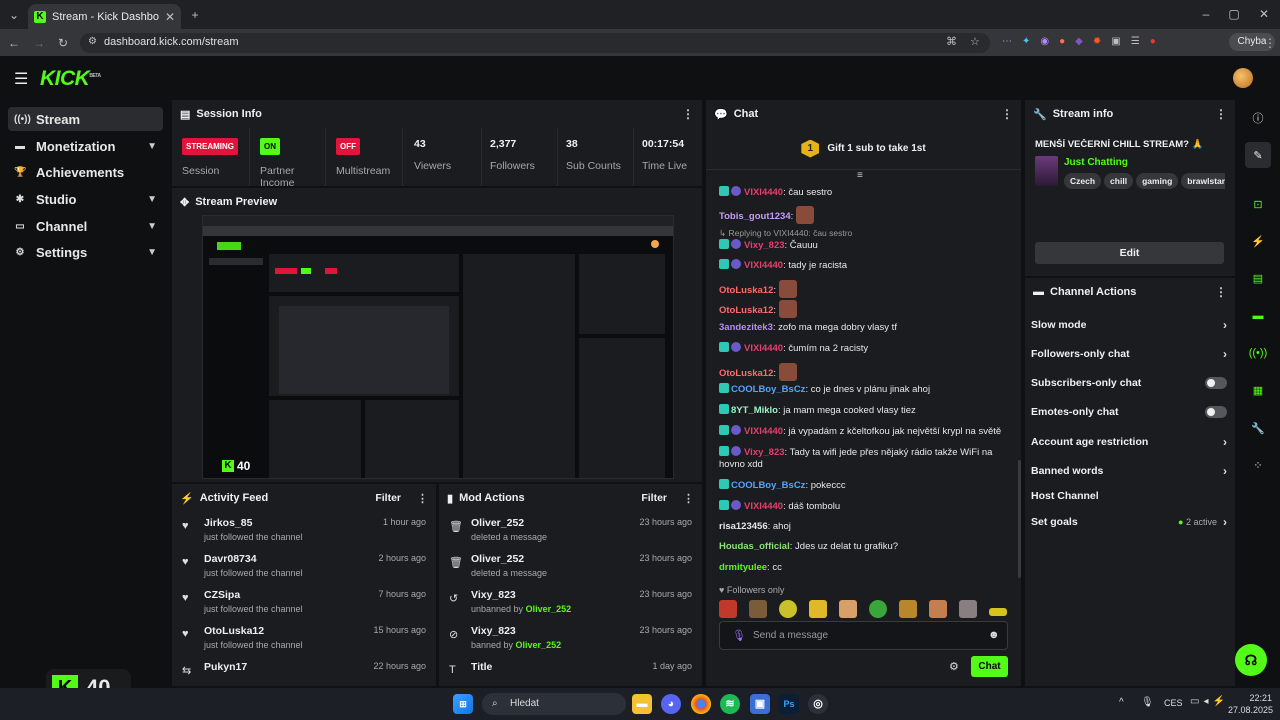 The image size is (1280, 720). I want to click on wrench-icon: 🔧, so click(1258, 428).